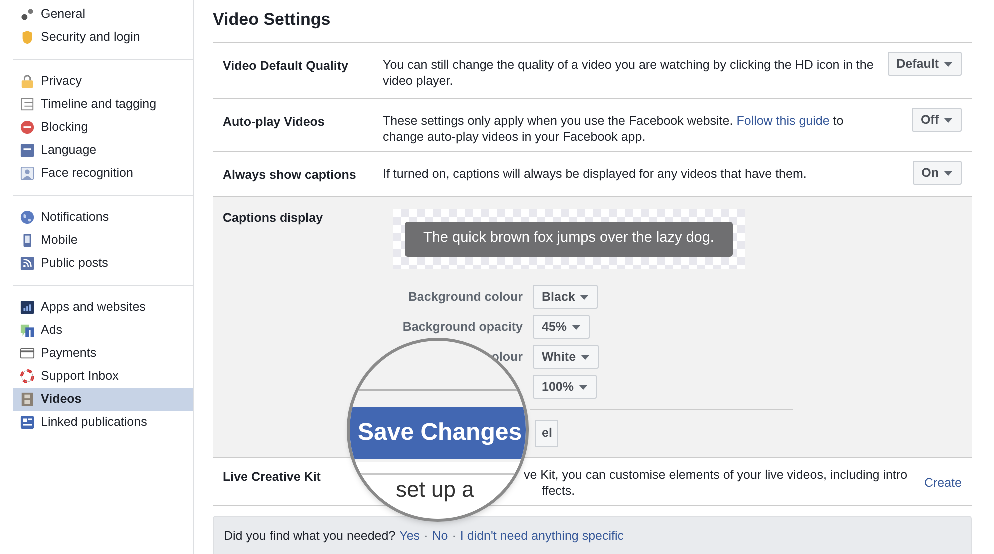  Describe the element at coordinates (410, 536) in the screenshot. I see `feedback-link: Yes` at that location.